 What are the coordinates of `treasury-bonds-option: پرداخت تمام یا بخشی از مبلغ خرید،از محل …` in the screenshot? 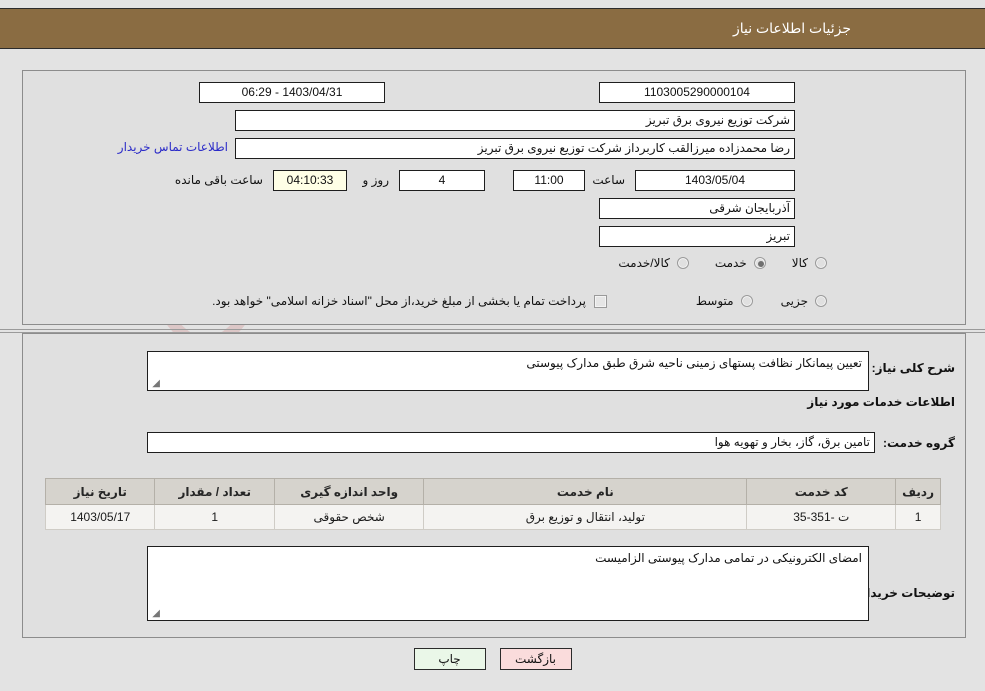 It's located at (409, 301).